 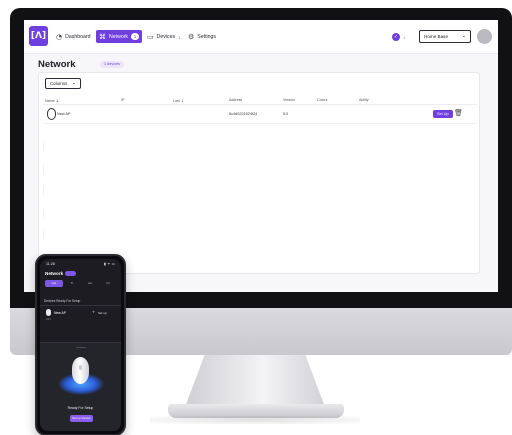 What do you see at coordinates (59, 83) in the screenshot?
I see `columns-label: Columns` at bounding box center [59, 83].